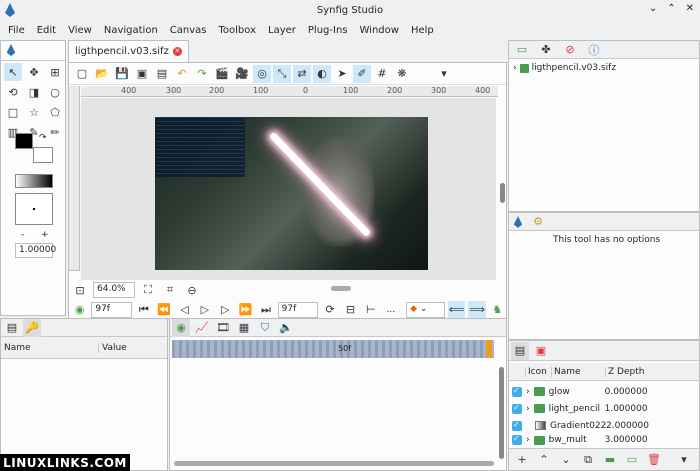 The height and width of the screenshot is (471, 700). I want to click on layers-col-name: Name, so click(578, 371).